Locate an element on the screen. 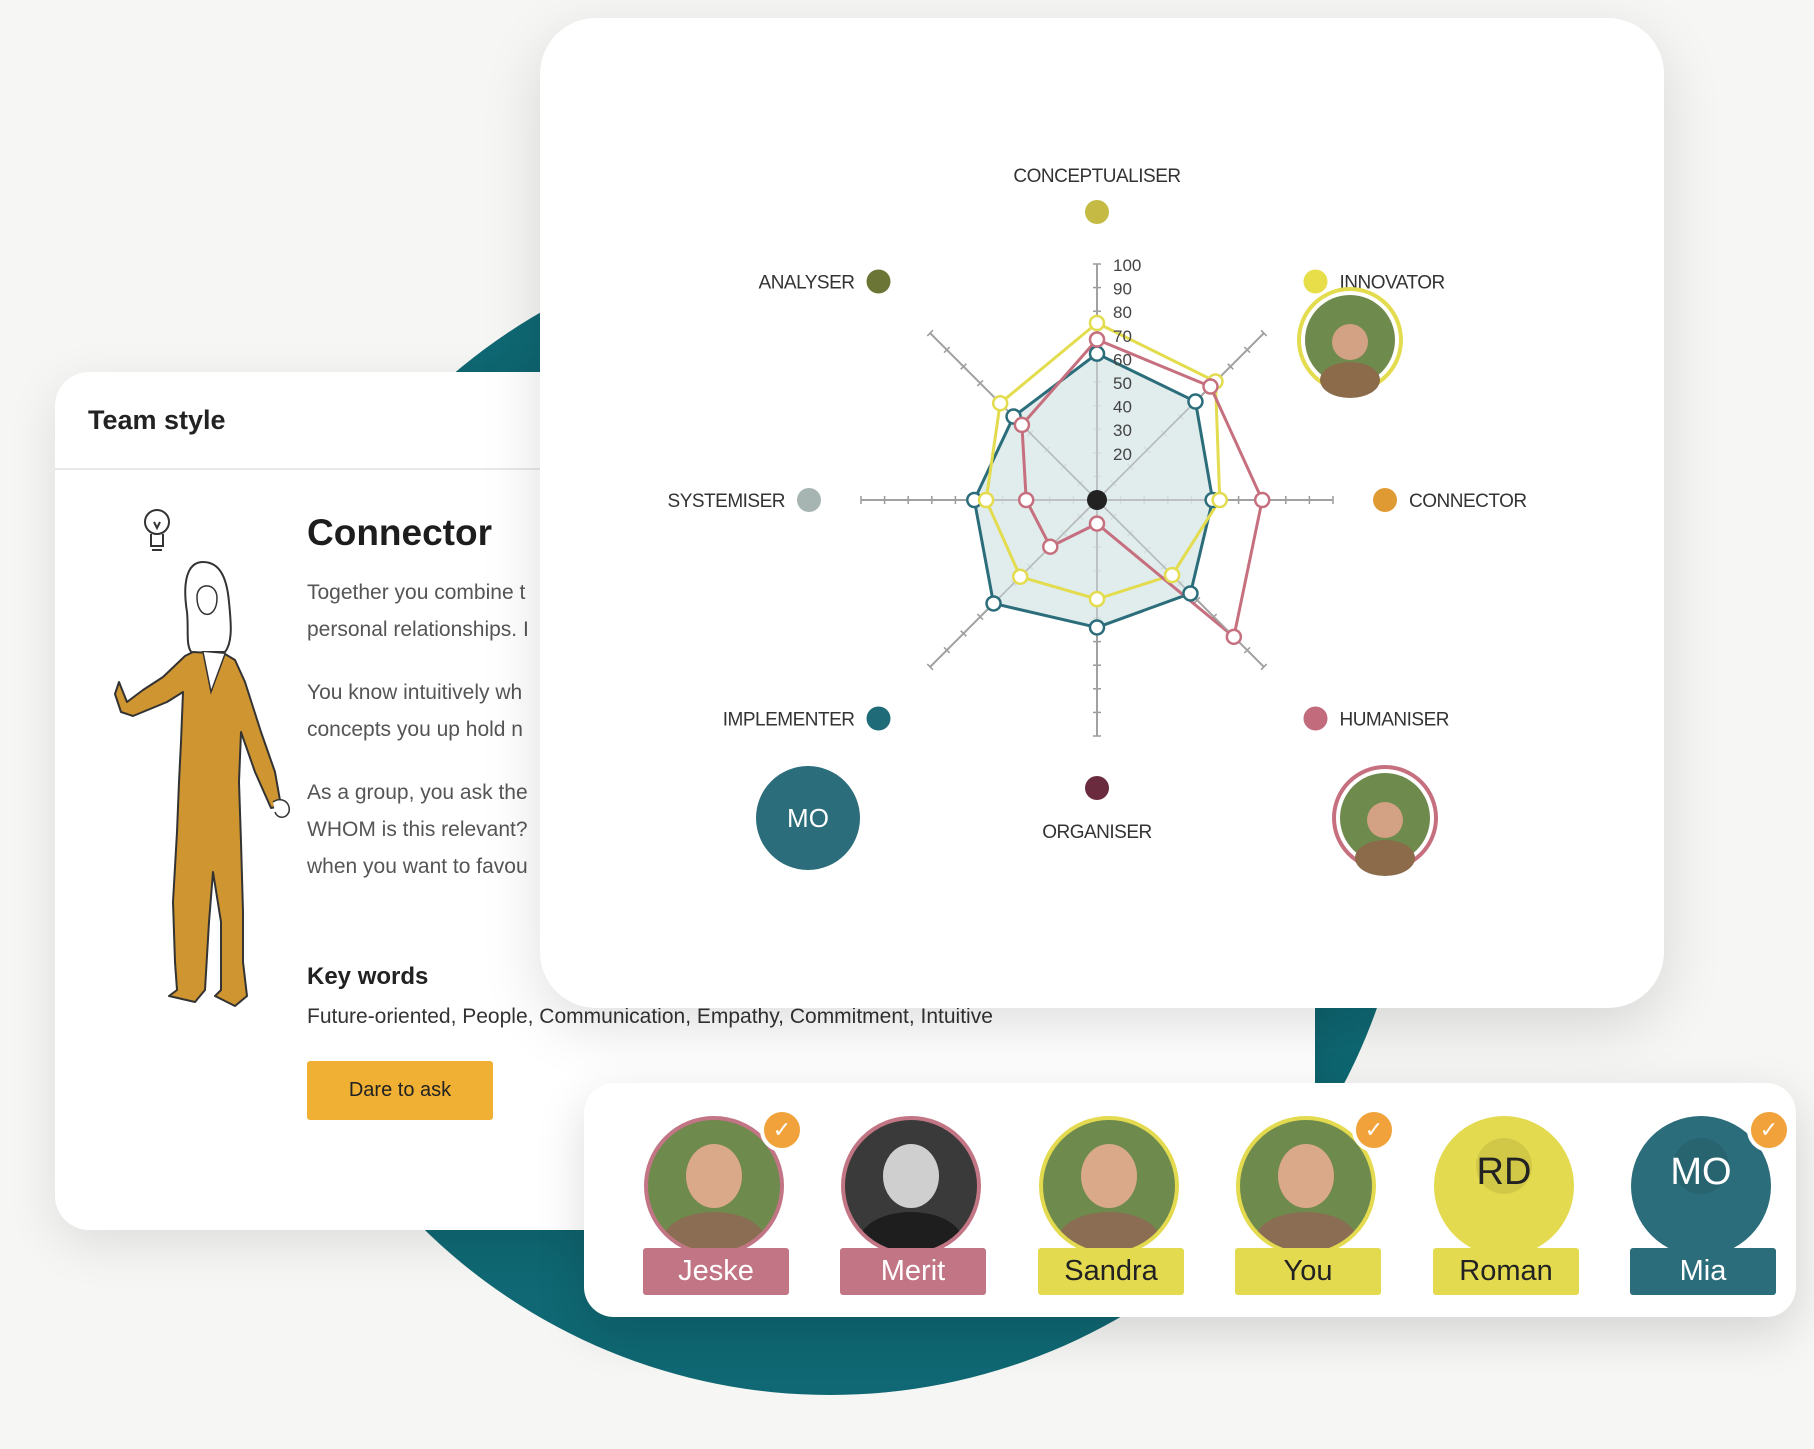 The height and width of the screenshot is (1449, 1814). member-sandra: Sandra is located at coordinates (1112, 1211).